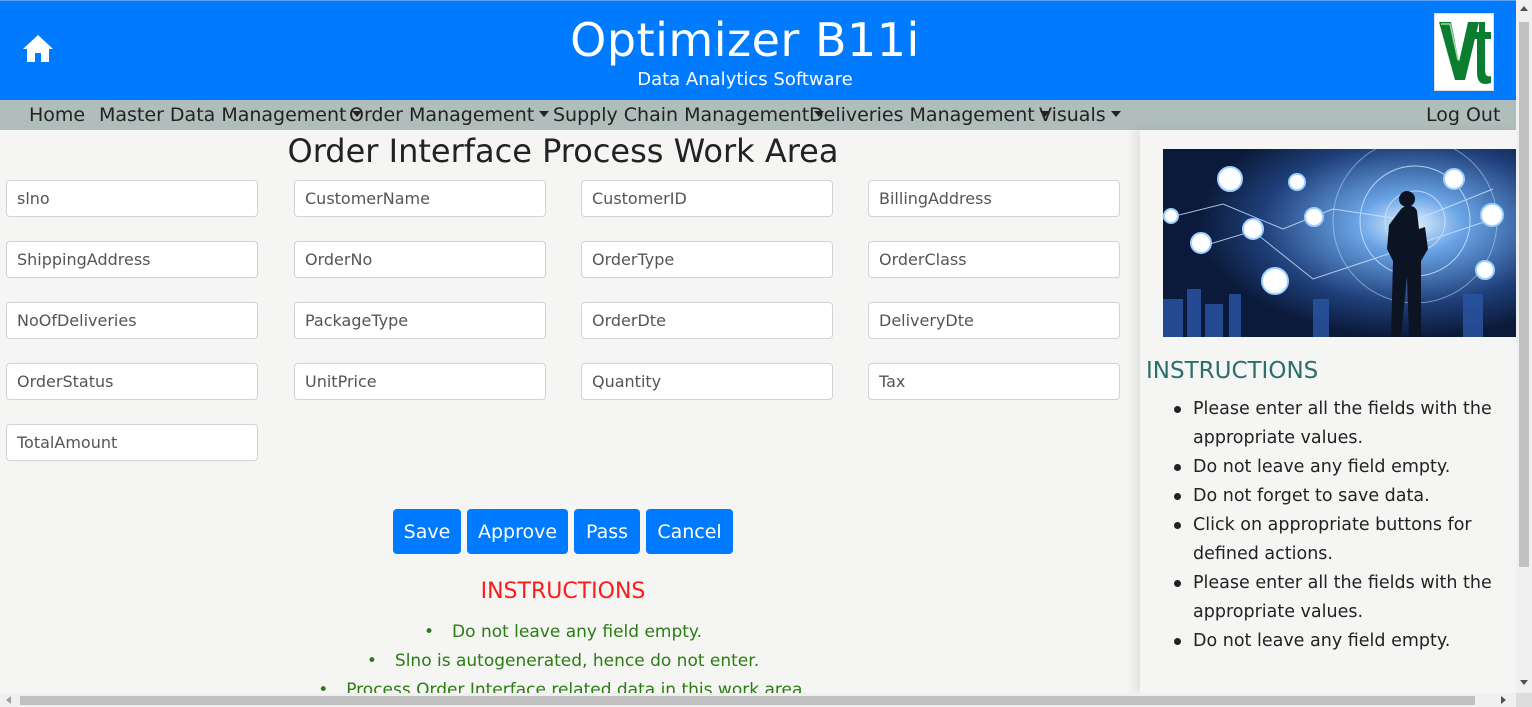 This screenshot has height=707, width=1532. I want to click on shipping-address-field, so click(132, 259).